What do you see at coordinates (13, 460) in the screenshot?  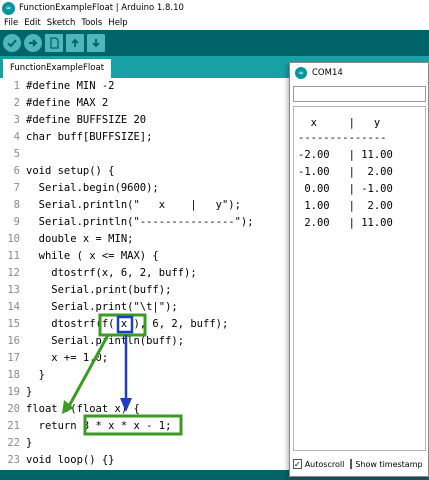 I see `line-number: 23` at bounding box center [13, 460].